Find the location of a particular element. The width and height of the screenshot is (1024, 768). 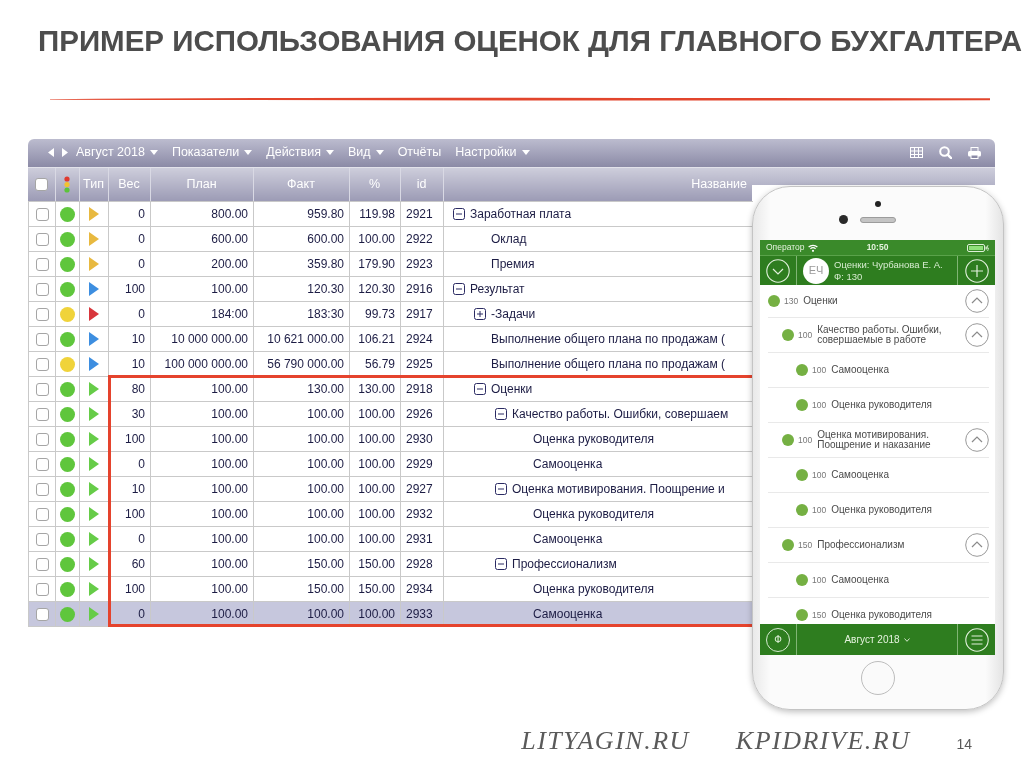

table-cell: 2926 is located at coordinates (422, 413).